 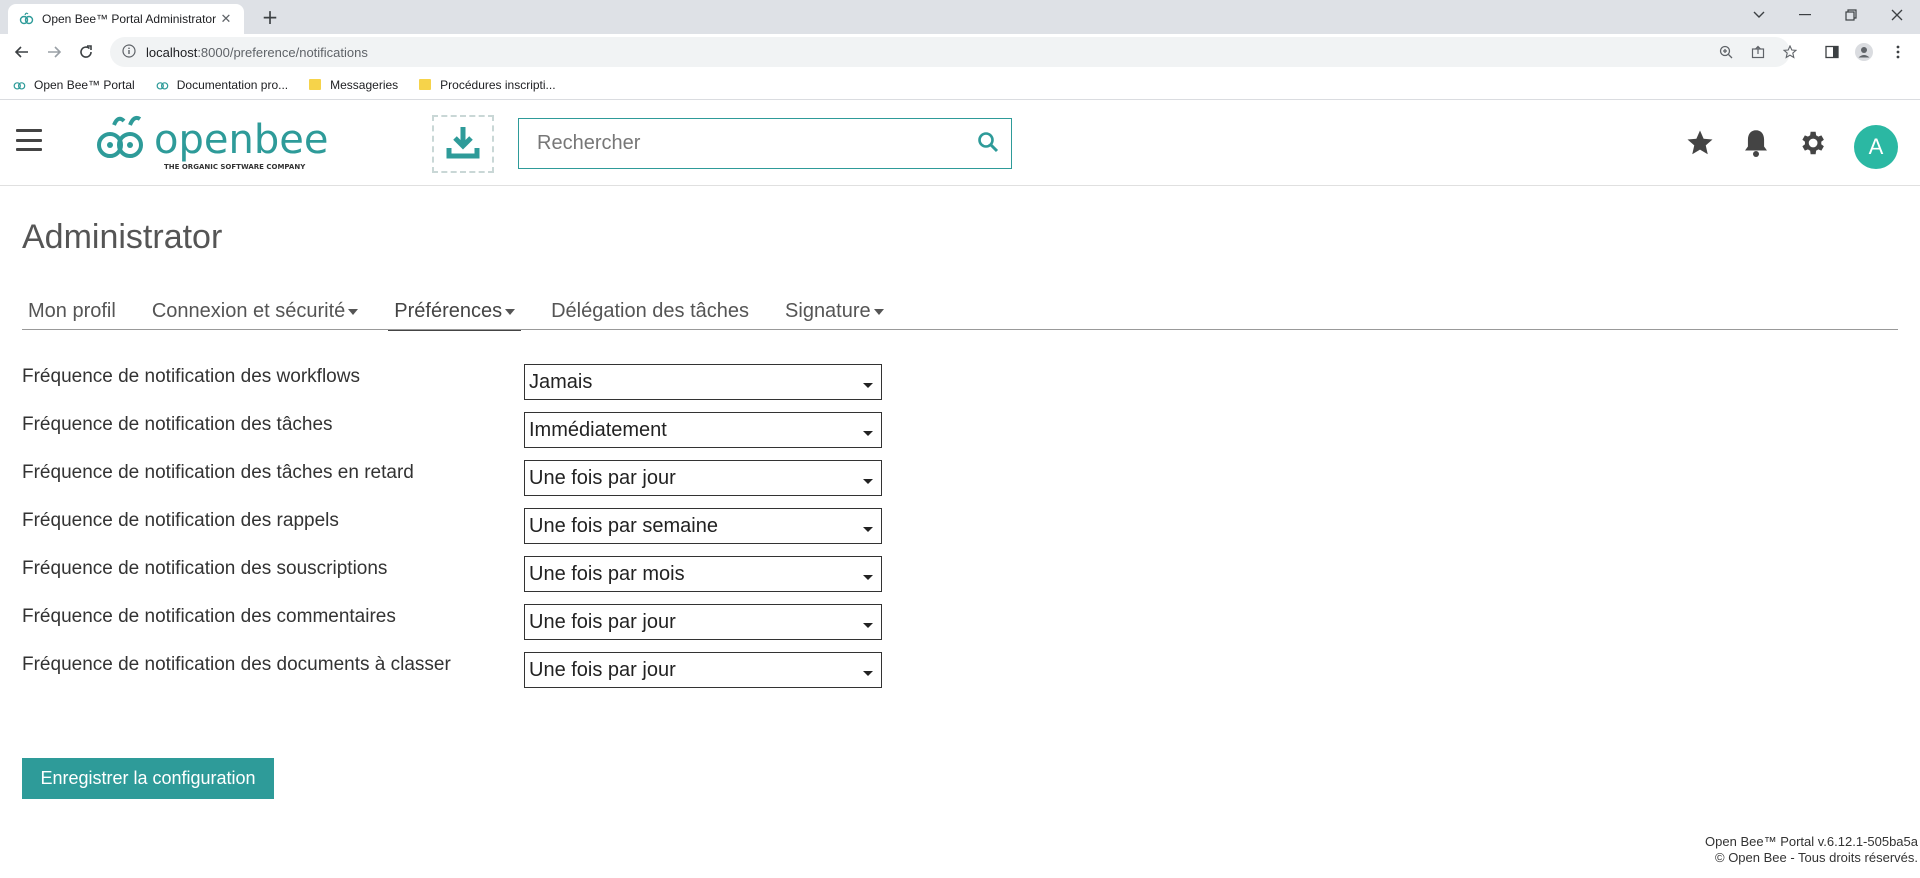 I want to click on search-icon, so click(x=988, y=144).